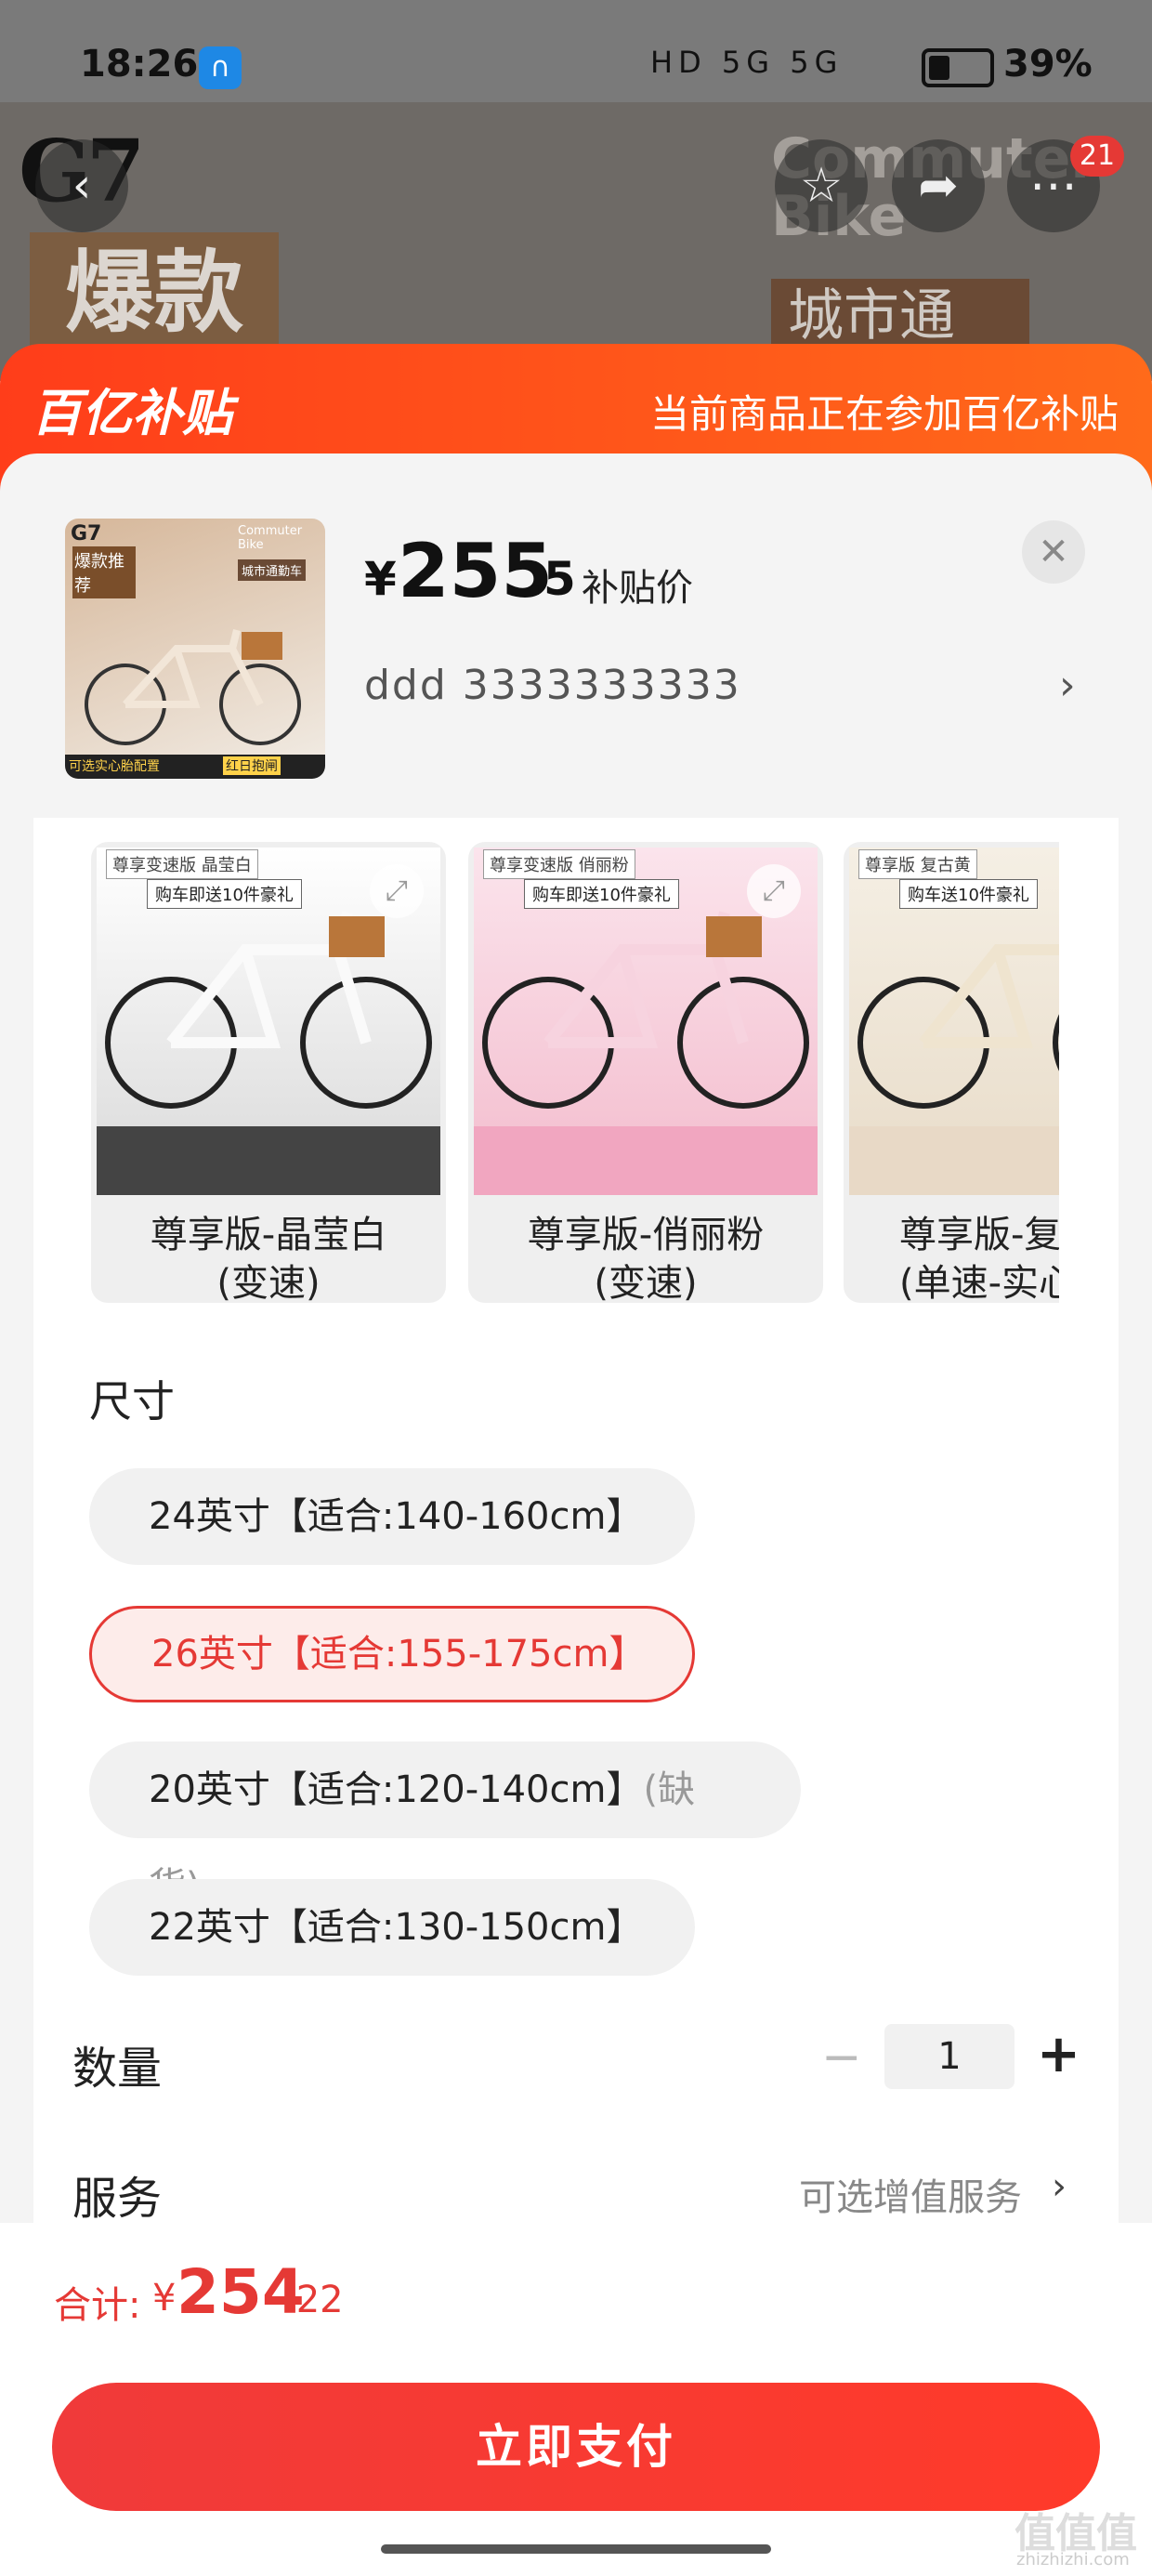  I want to click on thumb-footer-right: 红日抱闸, so click(252, 765).